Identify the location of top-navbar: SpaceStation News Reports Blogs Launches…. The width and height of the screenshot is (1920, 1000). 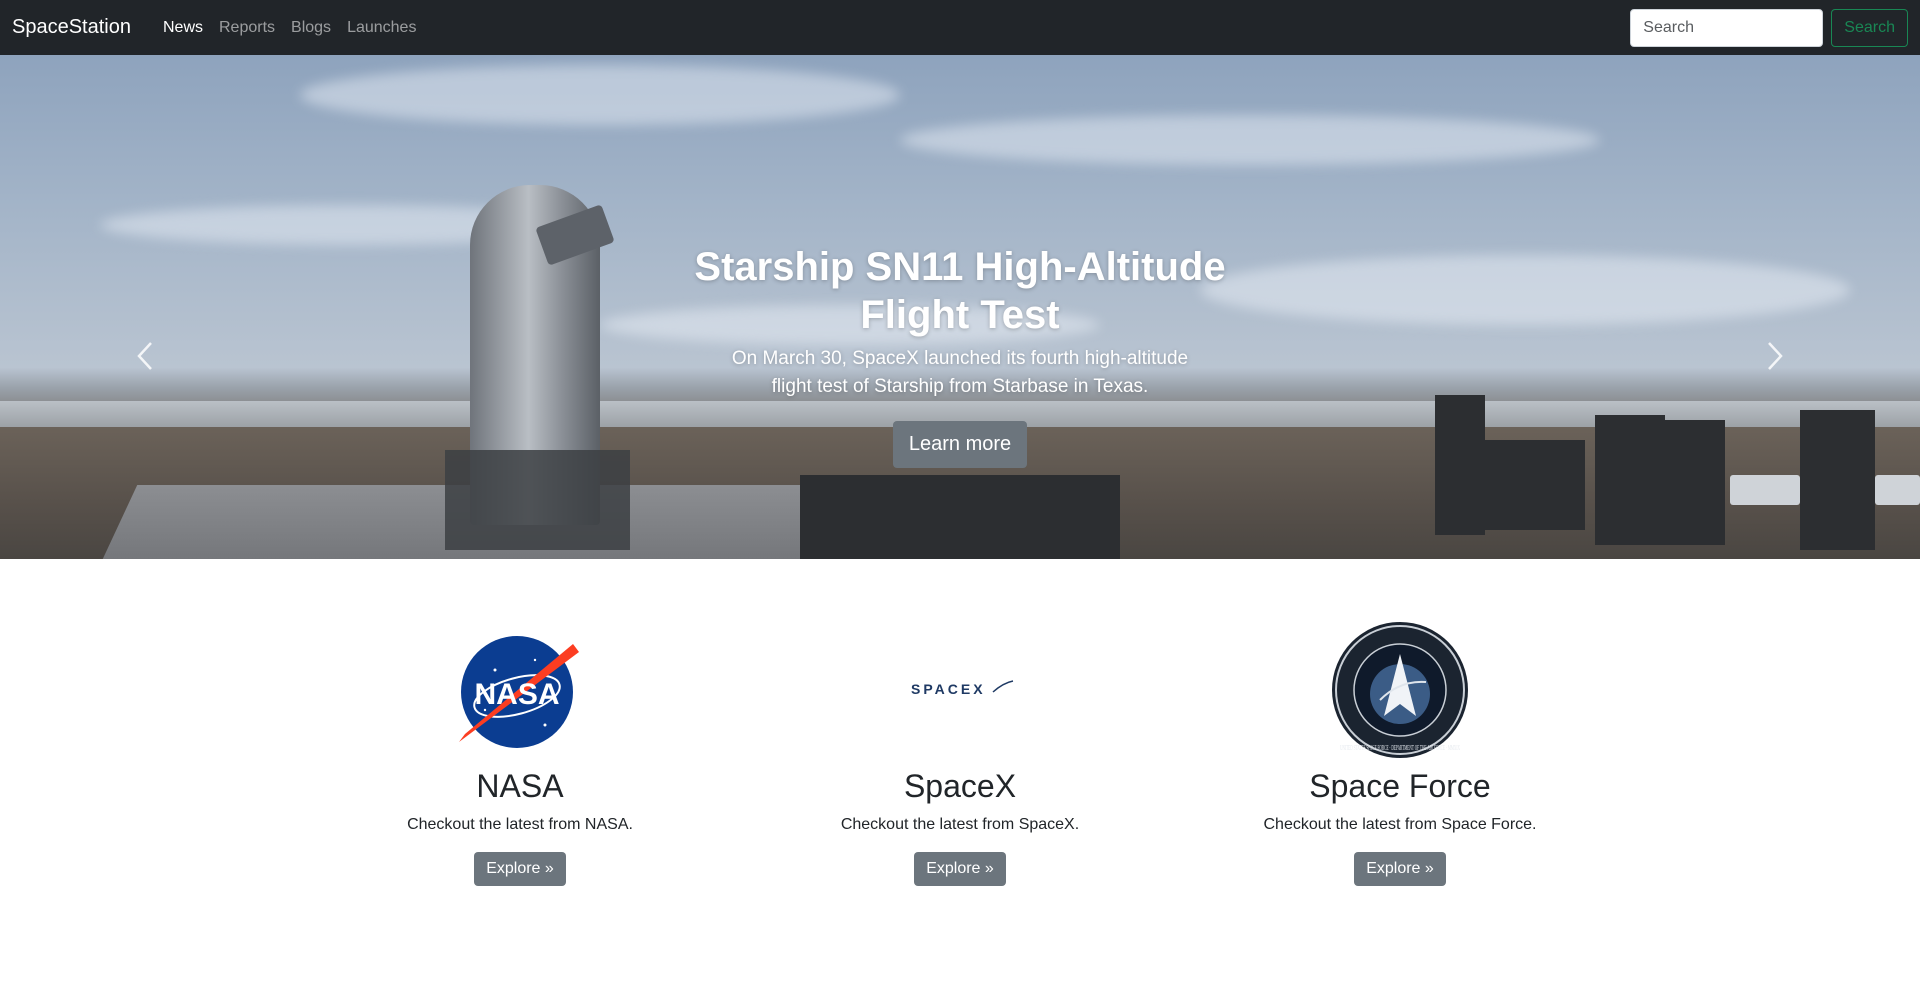
(960, 27).